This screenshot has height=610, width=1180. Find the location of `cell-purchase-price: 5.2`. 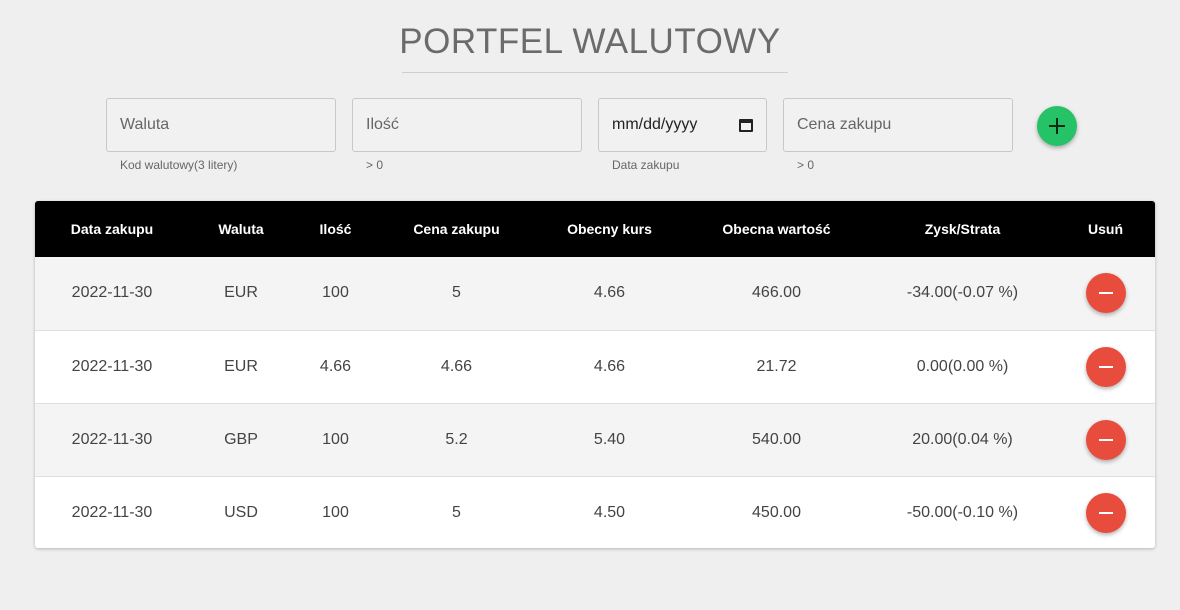

cell-purchase-price: 5.2 is located at coordinates (456, 439).